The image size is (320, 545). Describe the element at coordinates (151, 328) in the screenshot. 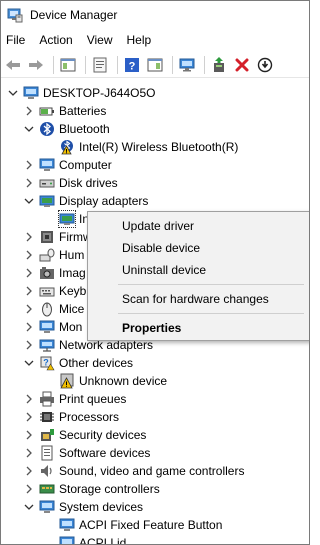

I see `context-menu-properties: Properties` at that location.